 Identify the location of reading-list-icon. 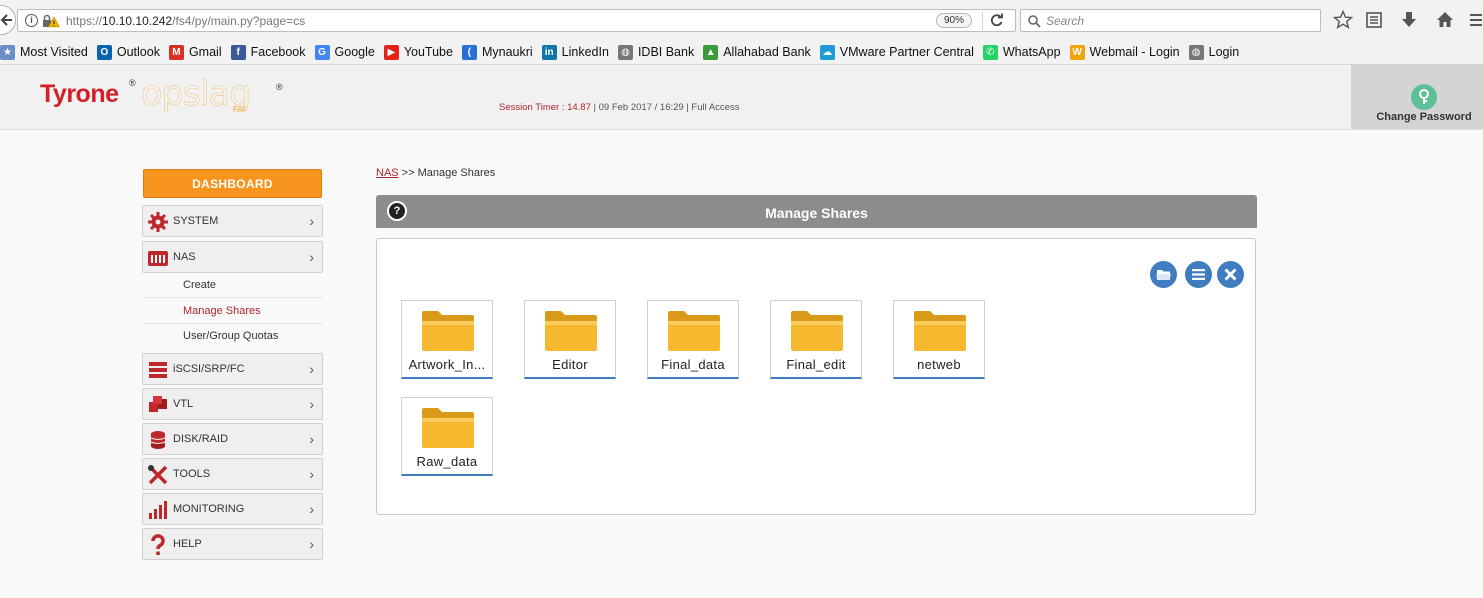
(1374, 20).